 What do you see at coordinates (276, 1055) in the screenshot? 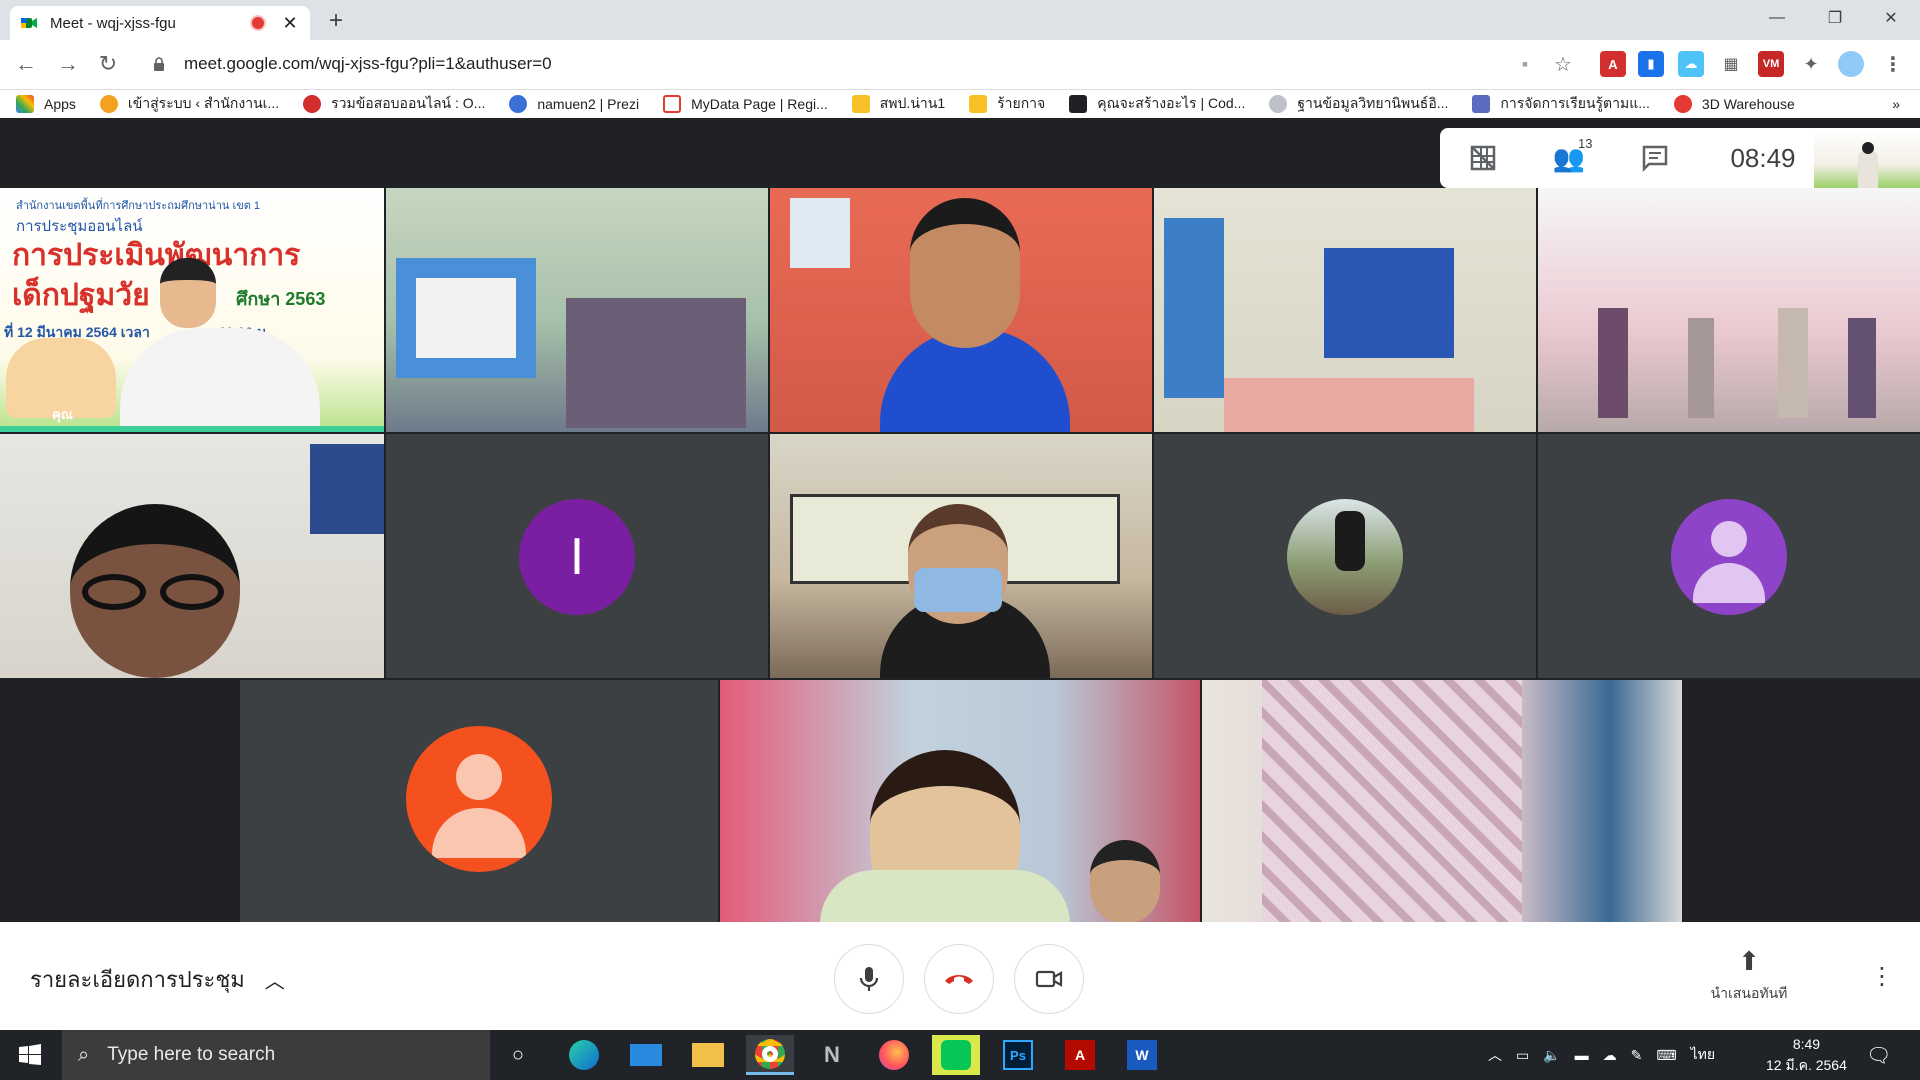
I see `taskbar-search-box: ⌕ Type here to search` at bounding box center [276, 1055].